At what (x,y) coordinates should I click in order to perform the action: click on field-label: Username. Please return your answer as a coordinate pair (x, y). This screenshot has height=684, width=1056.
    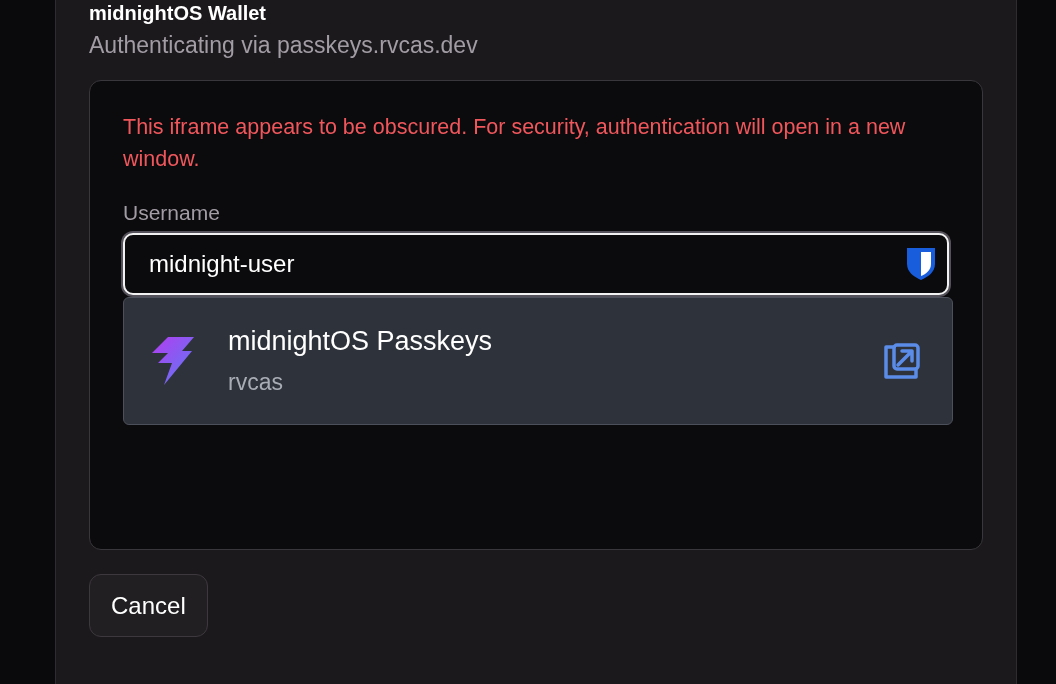
    Looking at the image, I should click on (172, 213).